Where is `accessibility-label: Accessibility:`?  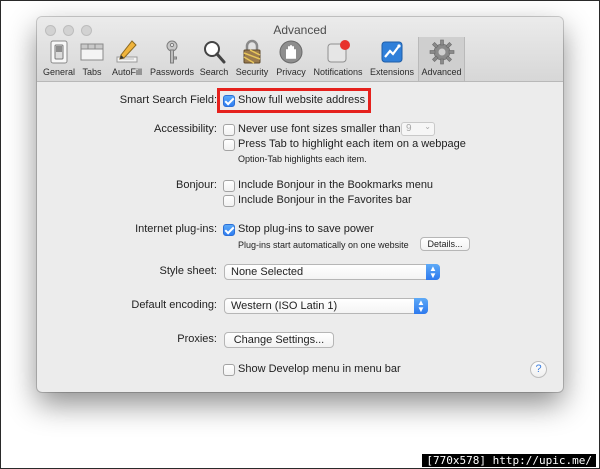
accessibility-label: Accessibility: is located at coordinates (185, 129).